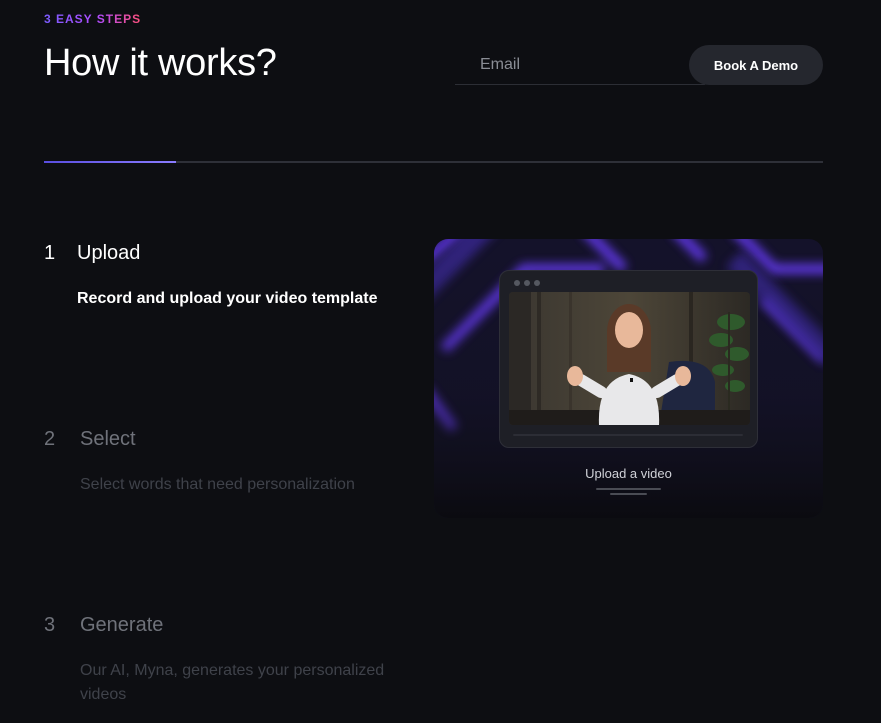 This screenshot has width=881, height=723. What do you see at coordinates (234, 439) in the screenshot?
I see `step-header: 2 Select` at bounding box center [234, 439].